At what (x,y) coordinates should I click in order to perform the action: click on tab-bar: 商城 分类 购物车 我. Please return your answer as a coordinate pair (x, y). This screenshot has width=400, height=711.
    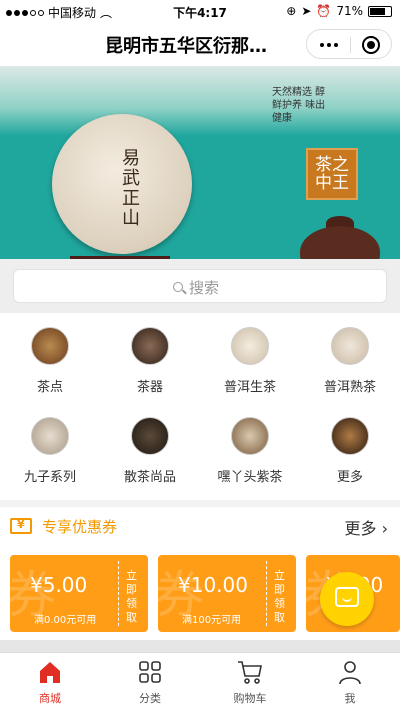
    Looking at the image, I should click on (200, 681).